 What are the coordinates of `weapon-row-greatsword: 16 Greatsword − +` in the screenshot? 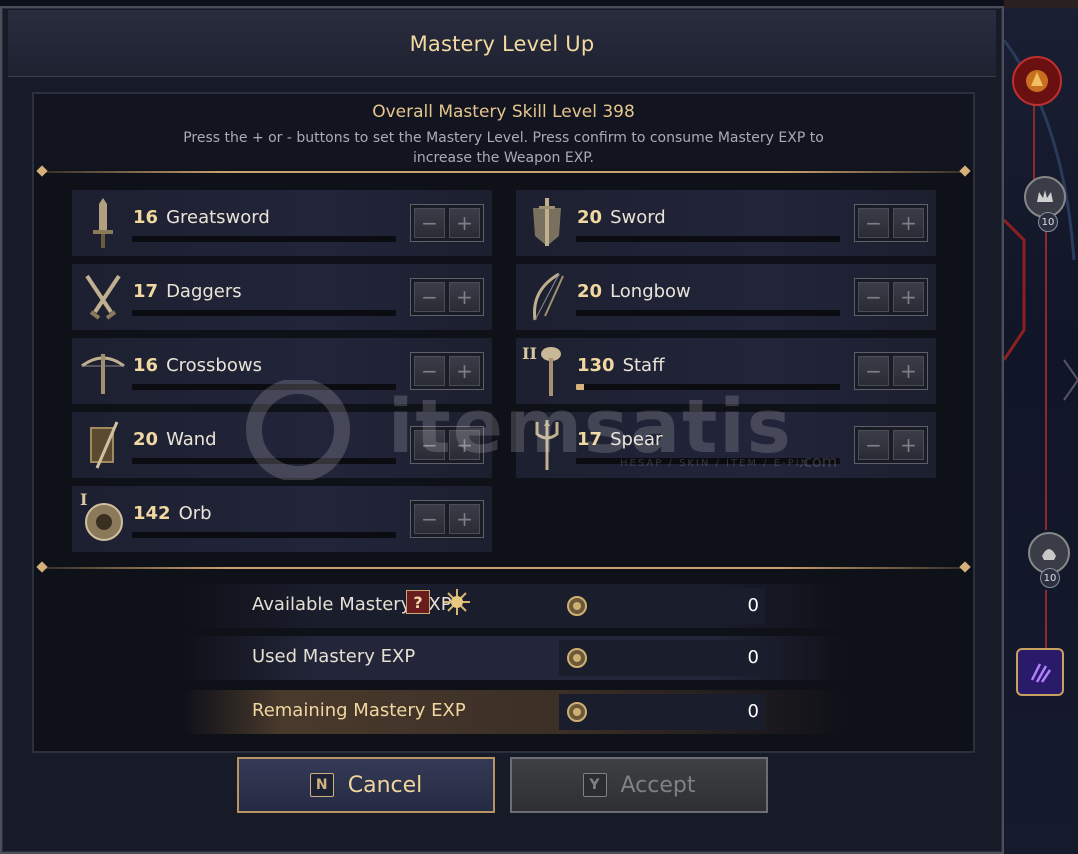 It's located at (282, 223).